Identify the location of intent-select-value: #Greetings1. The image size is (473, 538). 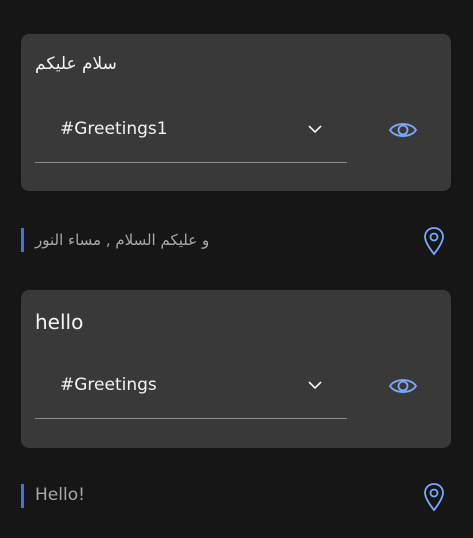
(114, 129).